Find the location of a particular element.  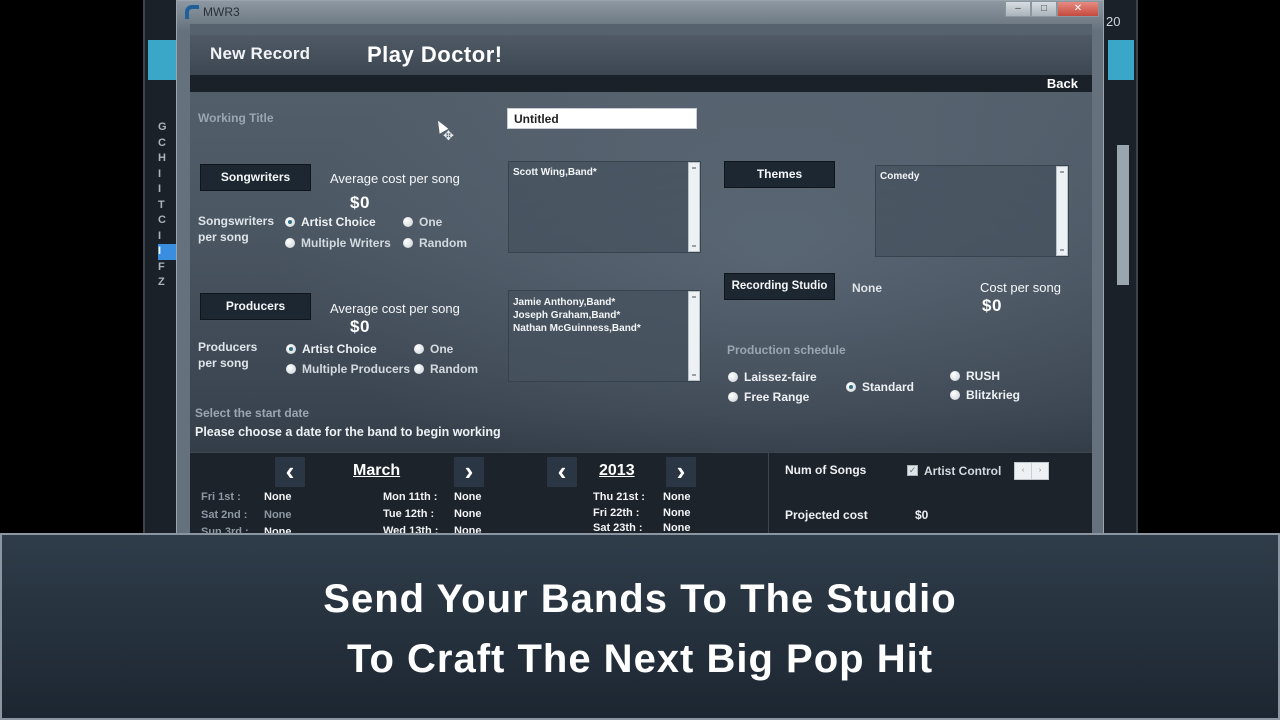

schedule-option-rush: RUSH is located at coordinates (975, 376).